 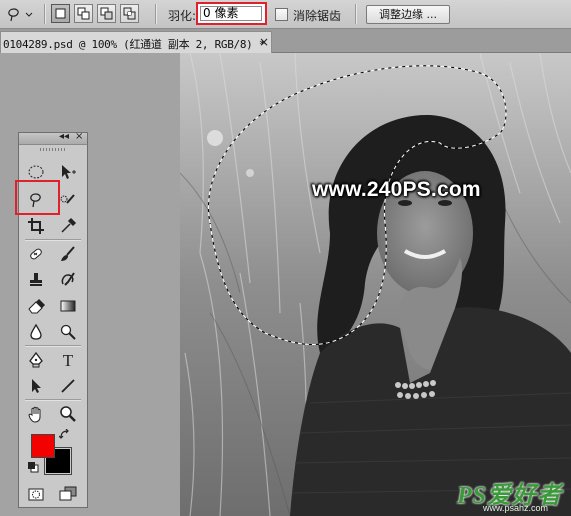 I want to click on type-tool-glyph: T, so click(x=68, y=360).